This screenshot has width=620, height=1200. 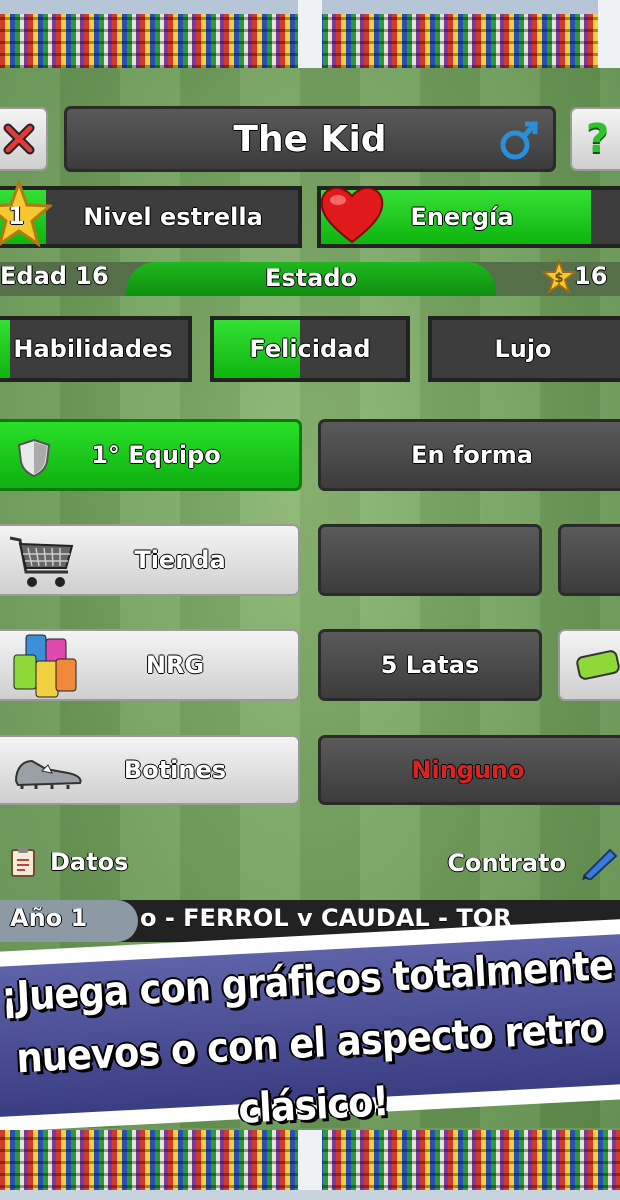 What do you see at coordinates (89, 862) in the screenshot?
I see `data-label: Datos` at bounding box center [89, 862].